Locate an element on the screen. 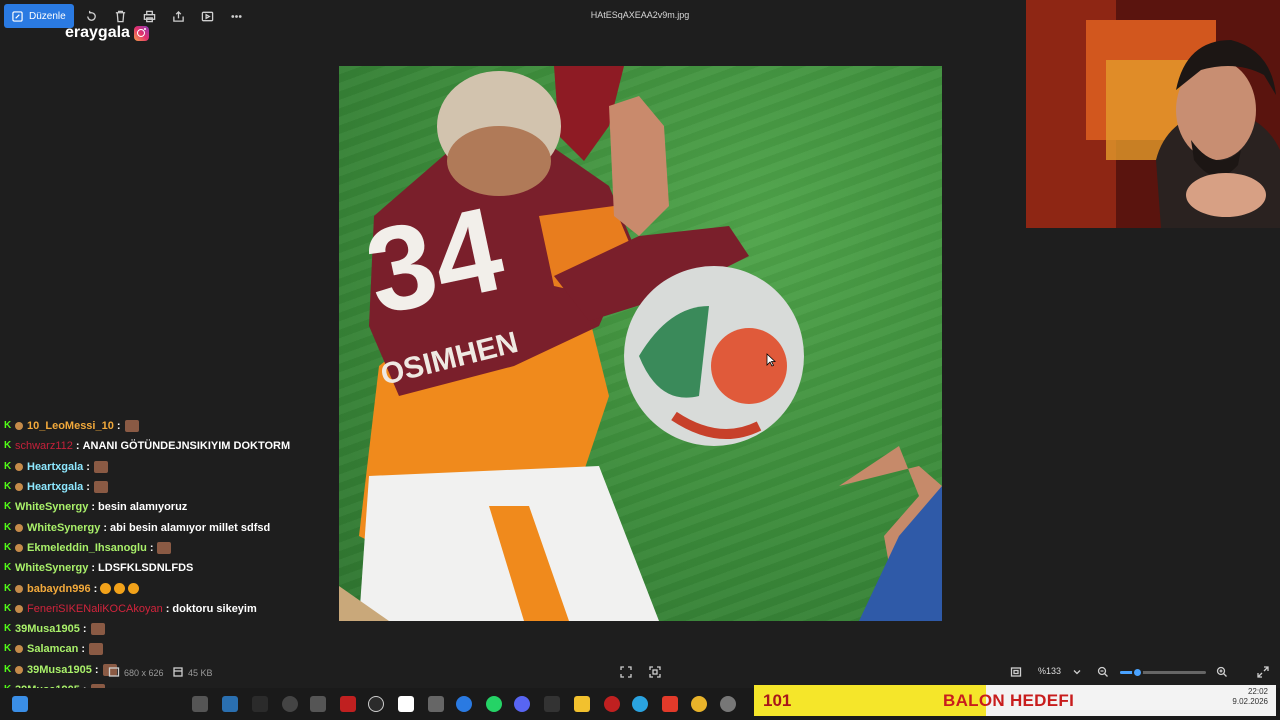 Image resolution: width=1280 pixels, height=720 pixels. sub-goal-bar: 101 BALON HEDEFI 22:02 9.02.2026 is located at coordinates (1015, 700).